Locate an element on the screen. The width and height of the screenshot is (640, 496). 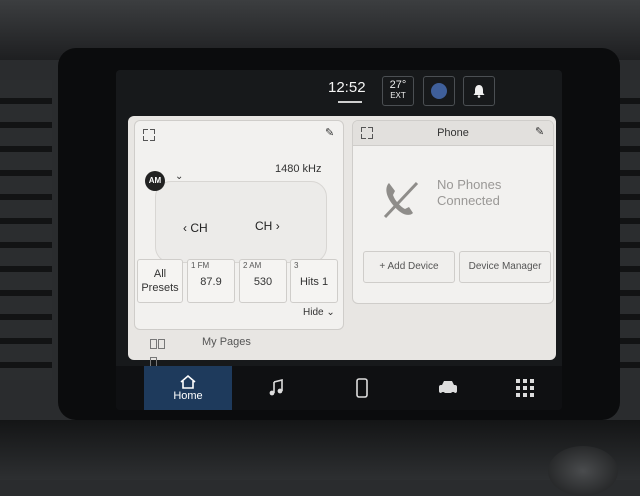
channel-prev-label: CH is located at coordinates (199, 228).